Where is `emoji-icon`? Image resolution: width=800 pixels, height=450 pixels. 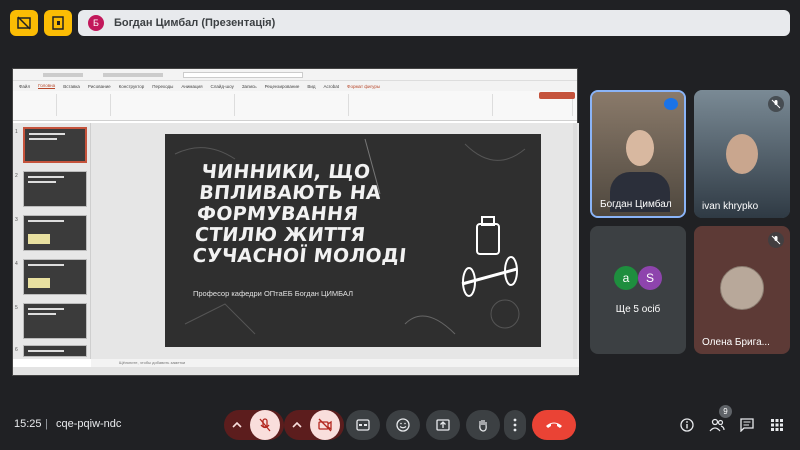
emoji-icon is located at coordinates (403, 425).